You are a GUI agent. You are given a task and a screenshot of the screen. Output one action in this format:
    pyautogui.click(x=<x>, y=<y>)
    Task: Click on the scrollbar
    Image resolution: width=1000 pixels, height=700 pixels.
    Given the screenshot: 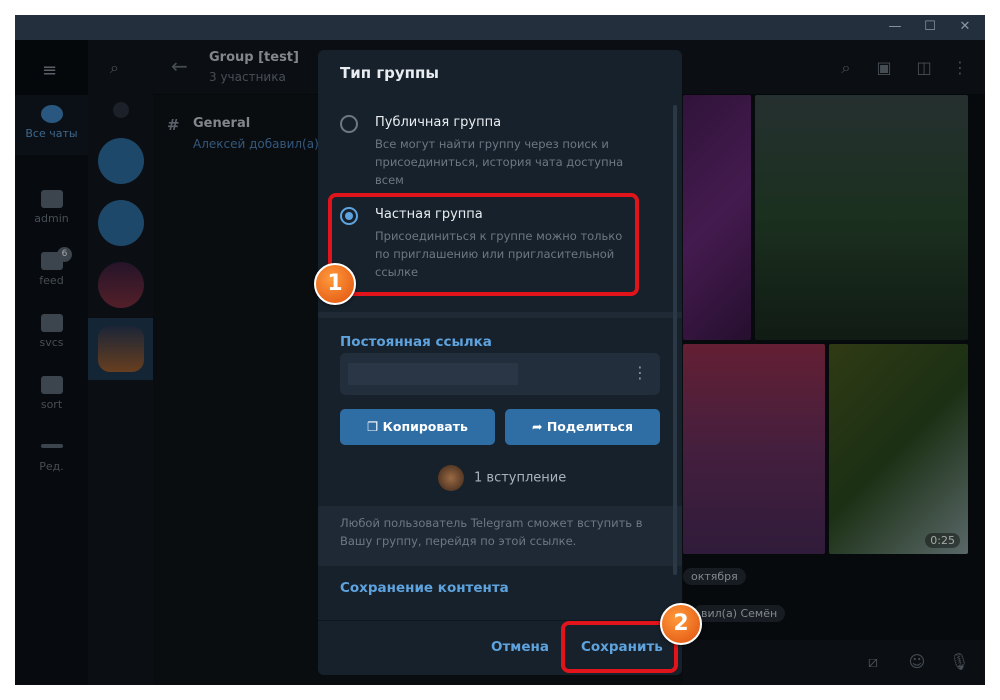 What is the action you would take?
    pyautogui.click(x=675, y=340)
    